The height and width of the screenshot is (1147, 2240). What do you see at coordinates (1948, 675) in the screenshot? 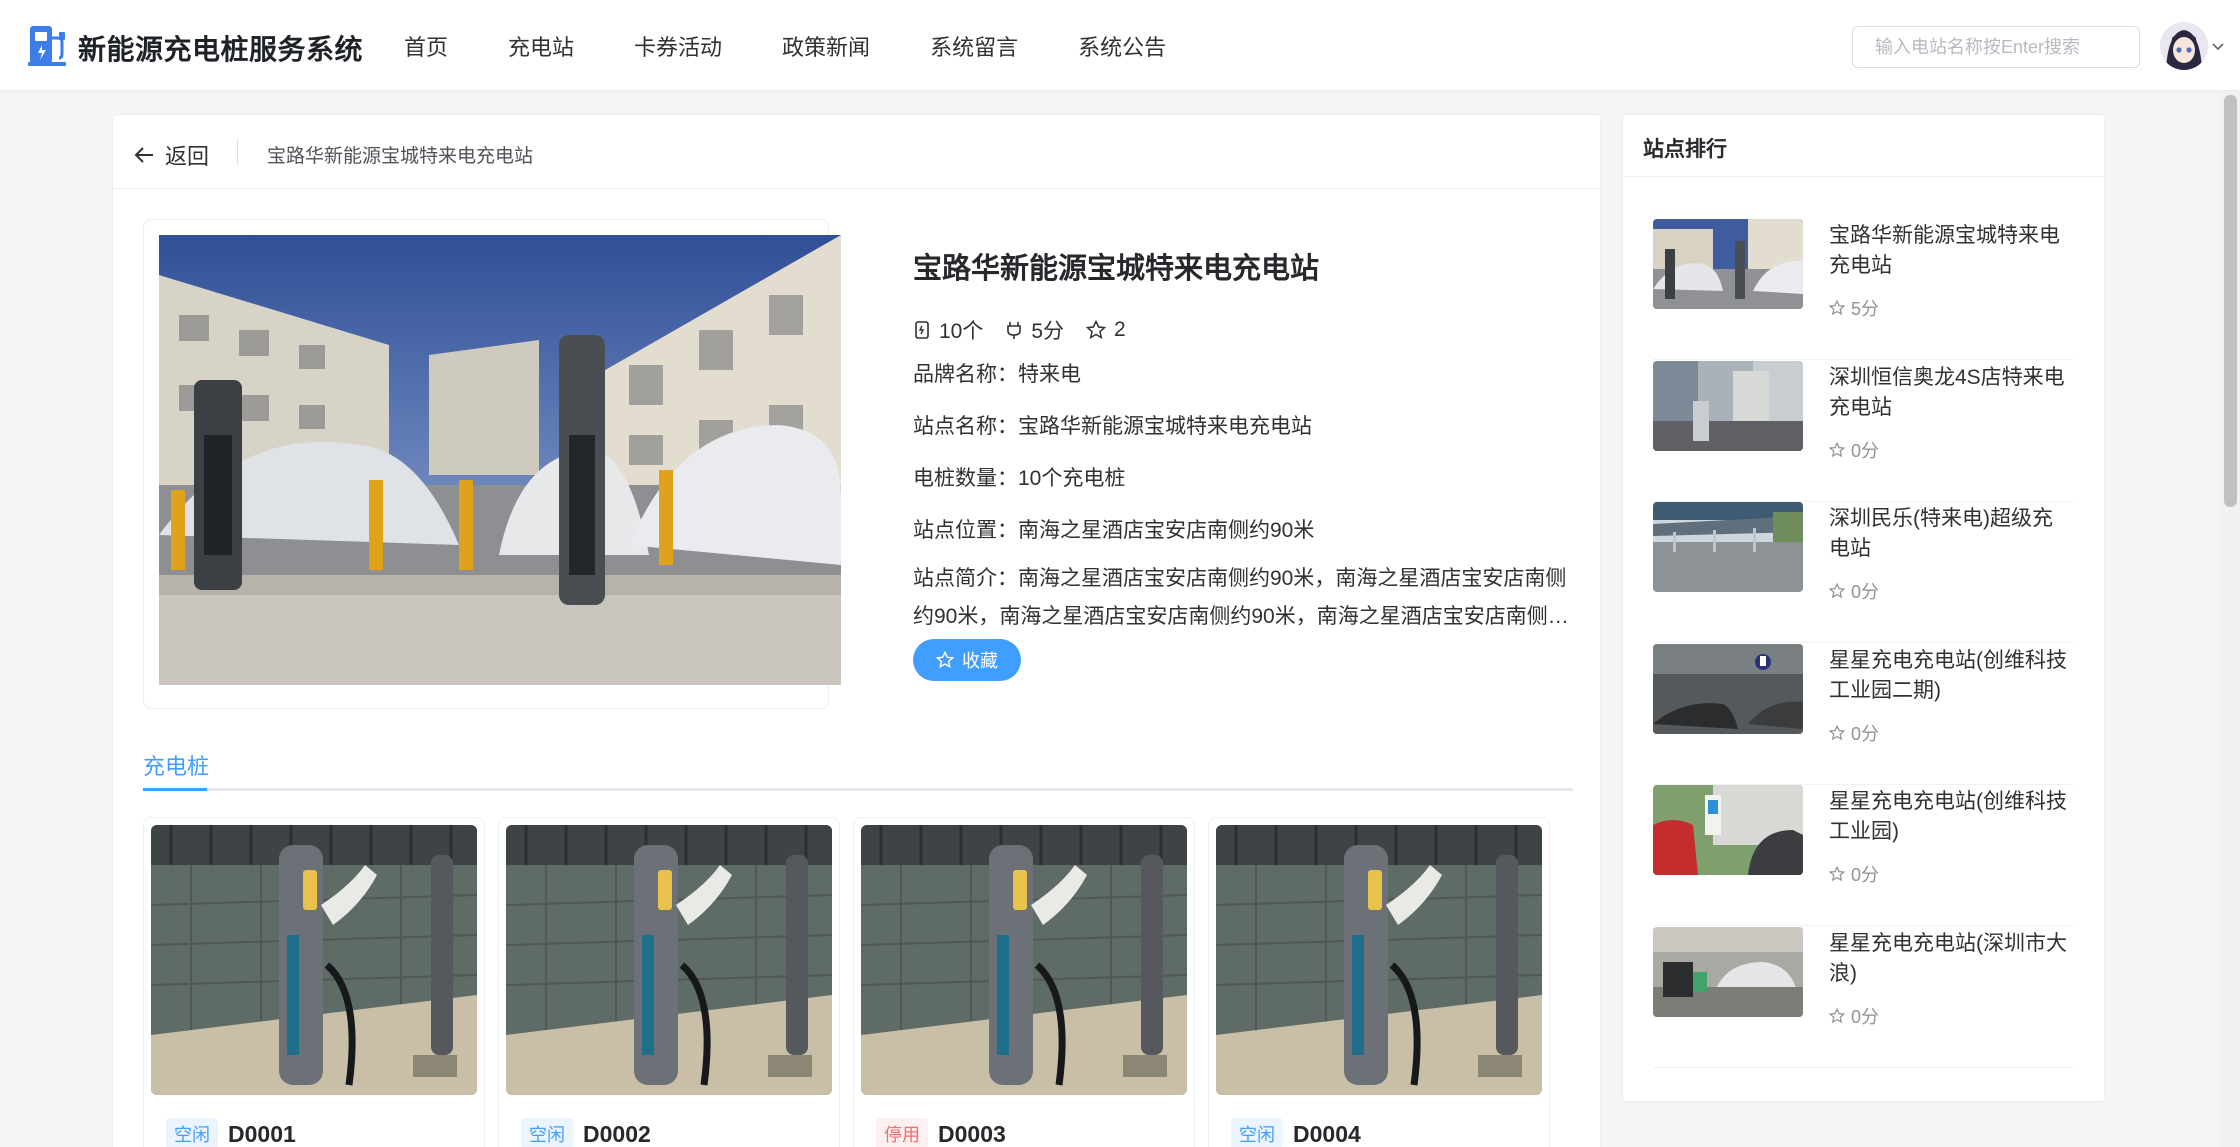
I see `ranking-station-name: 星星充电充电站(创维科技工业园二期)` at bounding box center [1948, 675].